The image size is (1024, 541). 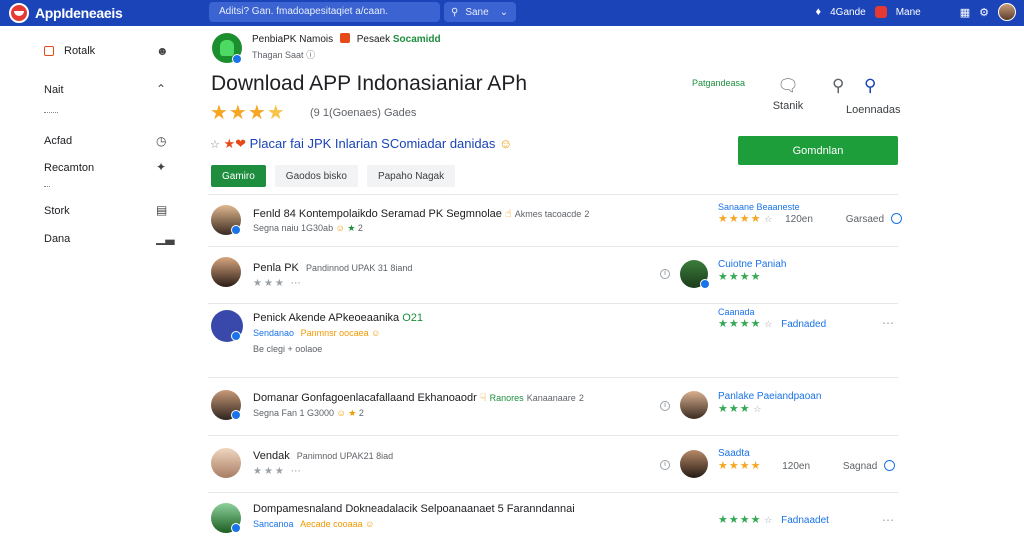 I want to click on chevron-up-icon: ⌃, so click(x=161, y=89).